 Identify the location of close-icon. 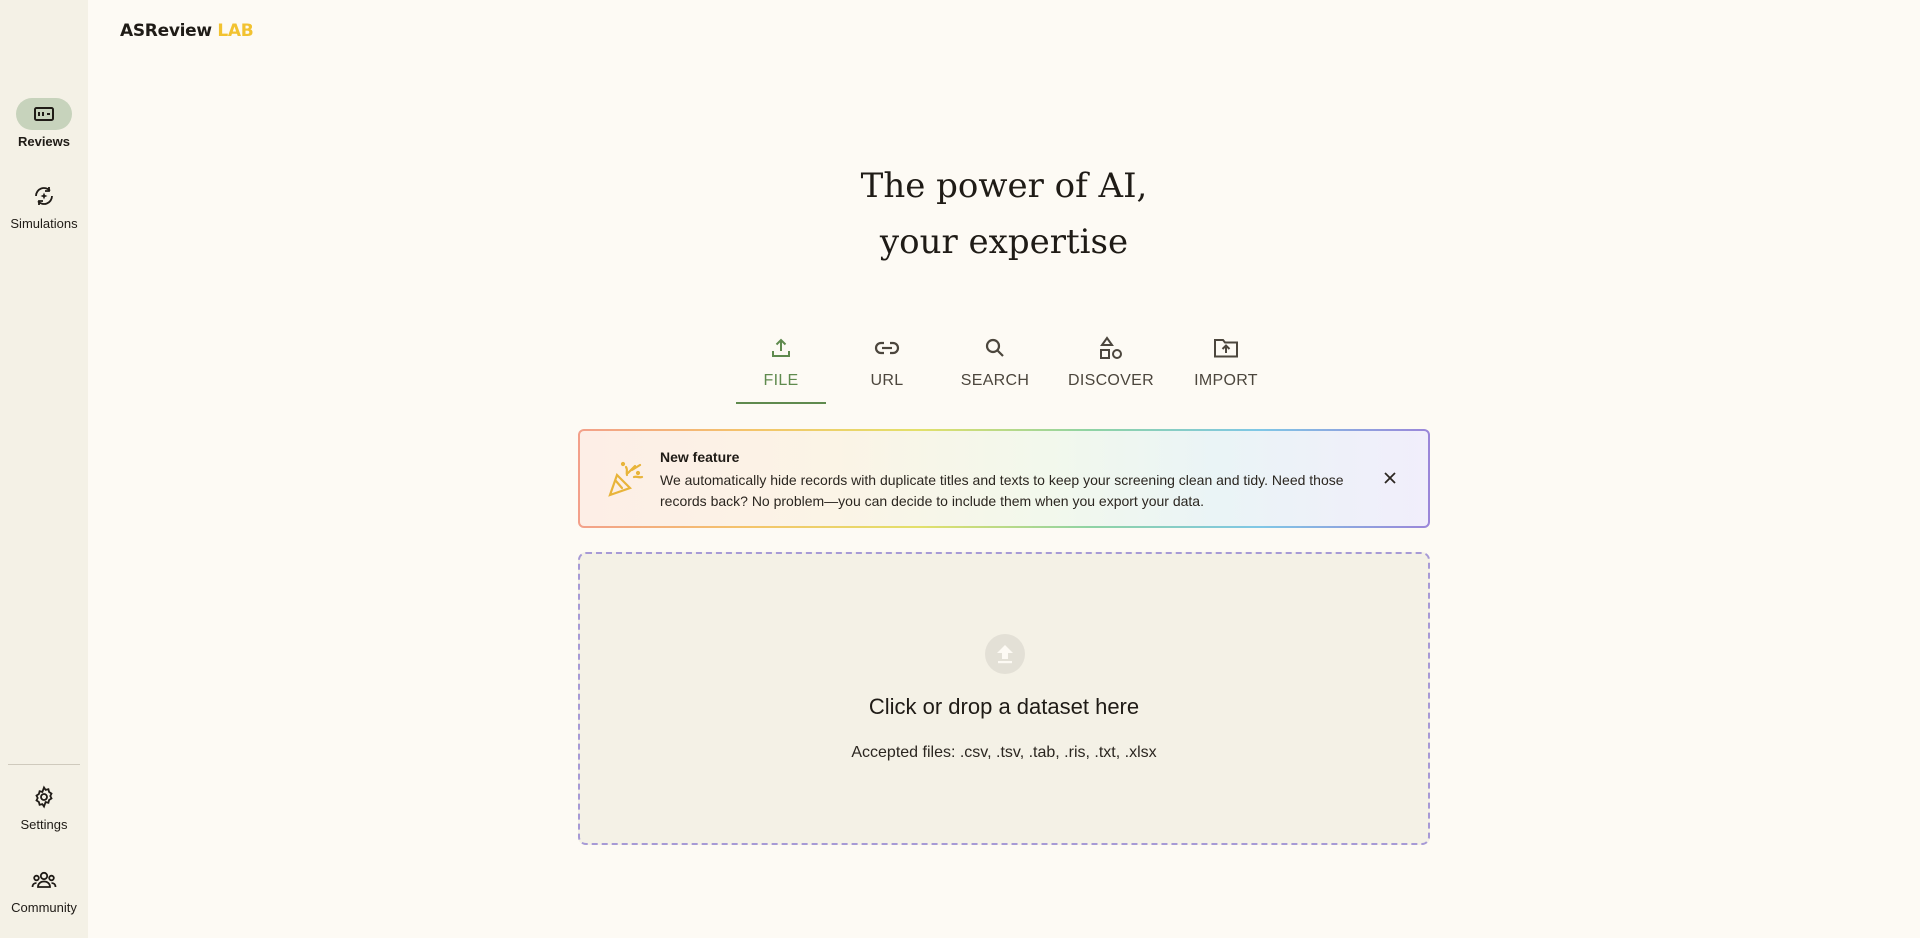
(1390, 478).